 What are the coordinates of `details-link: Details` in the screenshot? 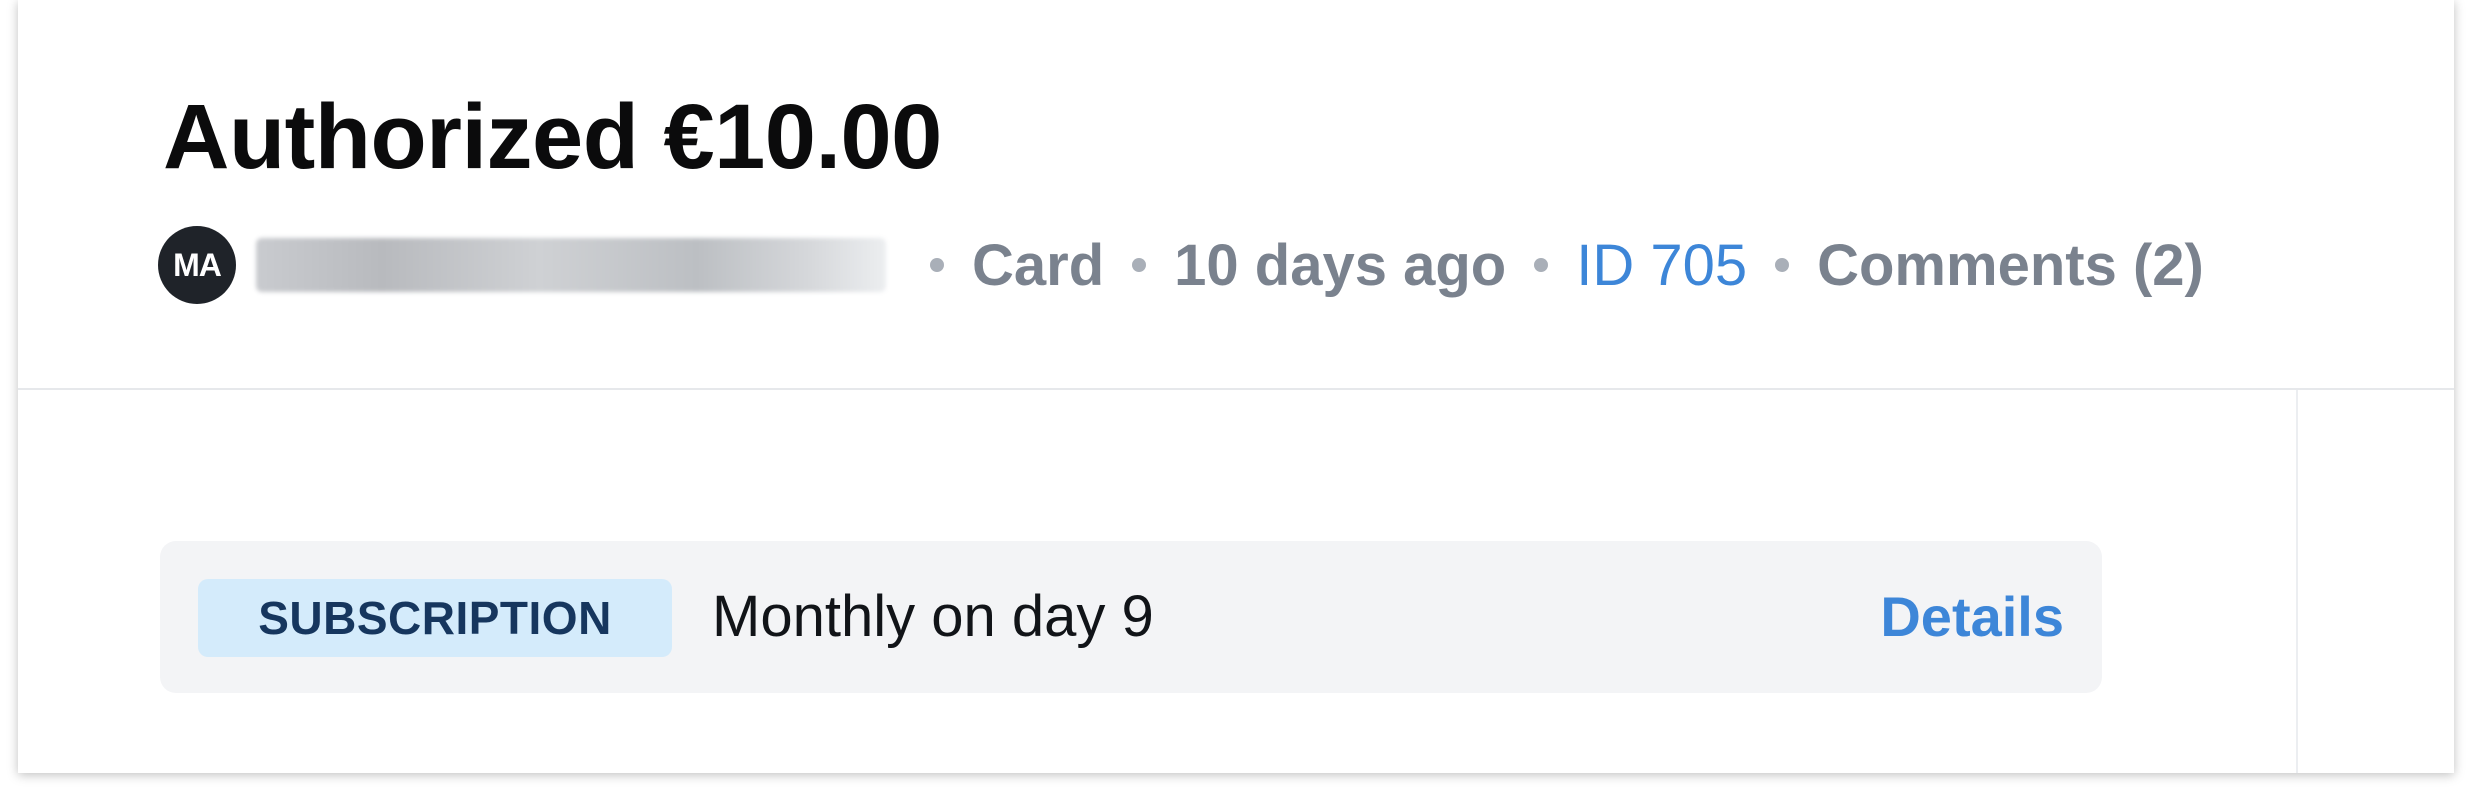 It's located at (1972, 617).